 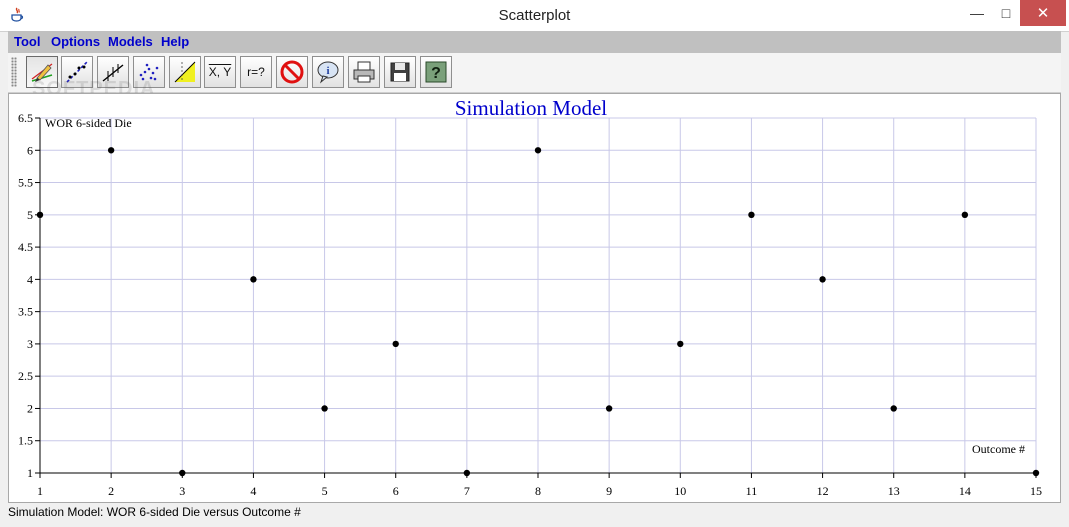 I want to click on printer-icon, so click(x=364, y=72).